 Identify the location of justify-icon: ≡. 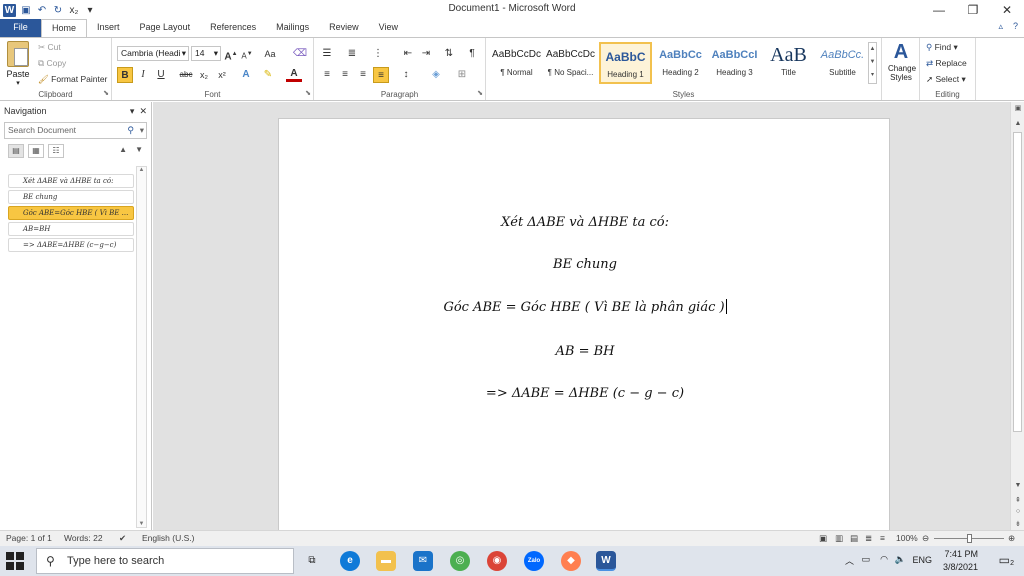
(381, 75).